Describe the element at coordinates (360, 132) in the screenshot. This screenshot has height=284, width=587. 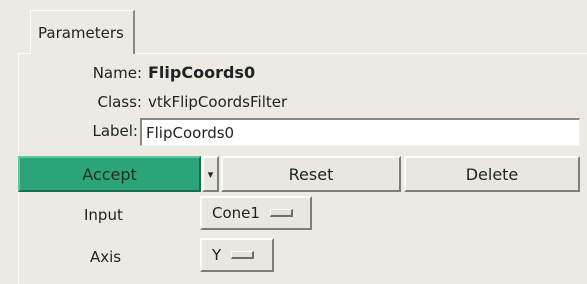
I see `label-input: FlipCoords0` at that location.